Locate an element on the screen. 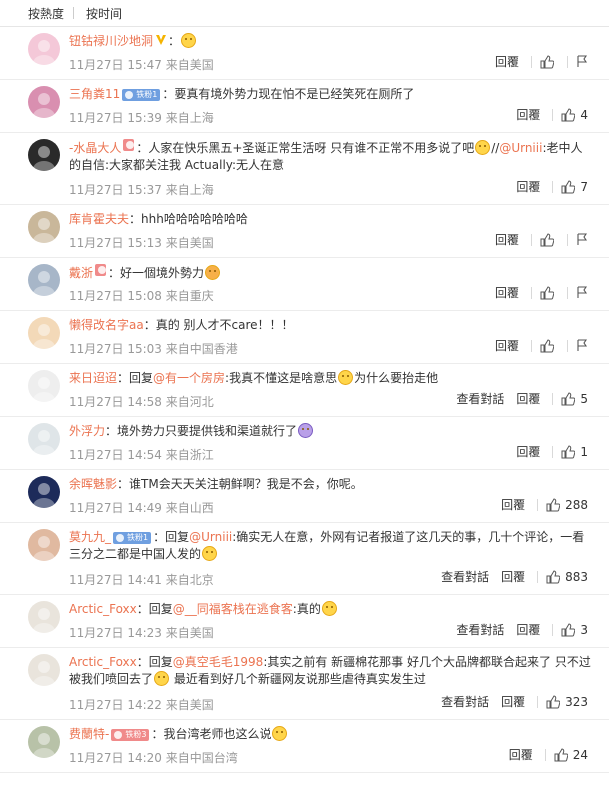  comment-actions: 查看對話 回覆 323 is located at coordinates (514, 701).